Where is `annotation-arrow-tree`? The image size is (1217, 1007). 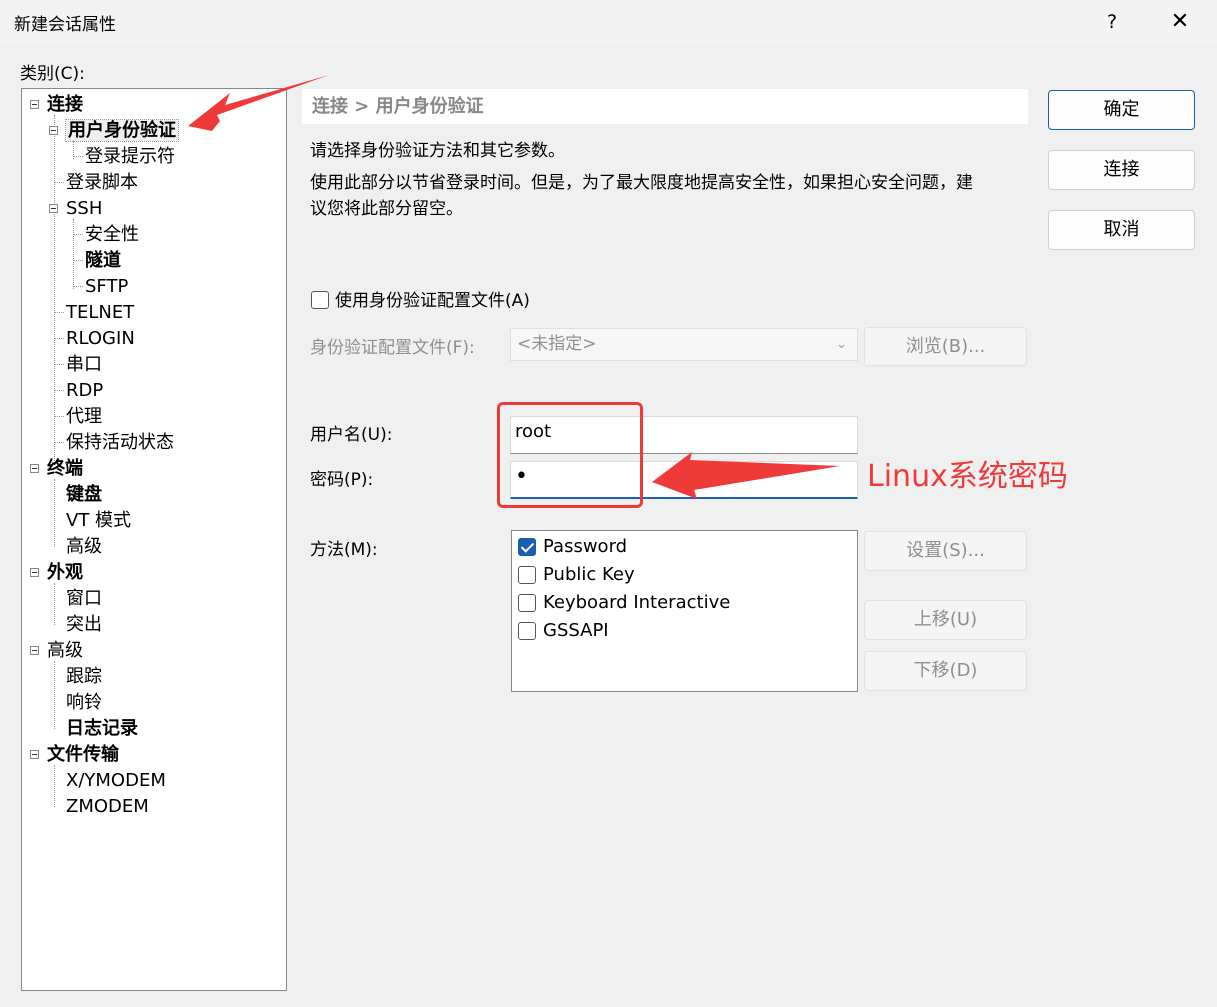 annotation-arrow-tree is located at coordinates (258, 103).